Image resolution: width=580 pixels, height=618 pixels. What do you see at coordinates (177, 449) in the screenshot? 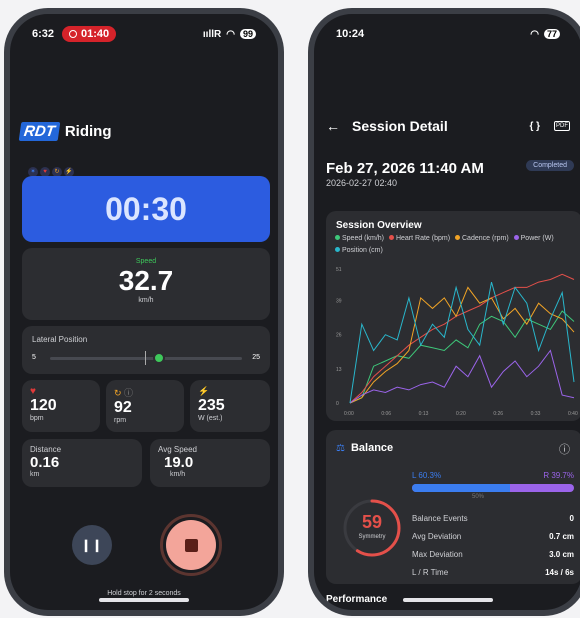
I see `avg-speed-label: Avg Speed` at bounding box center [177, 449].